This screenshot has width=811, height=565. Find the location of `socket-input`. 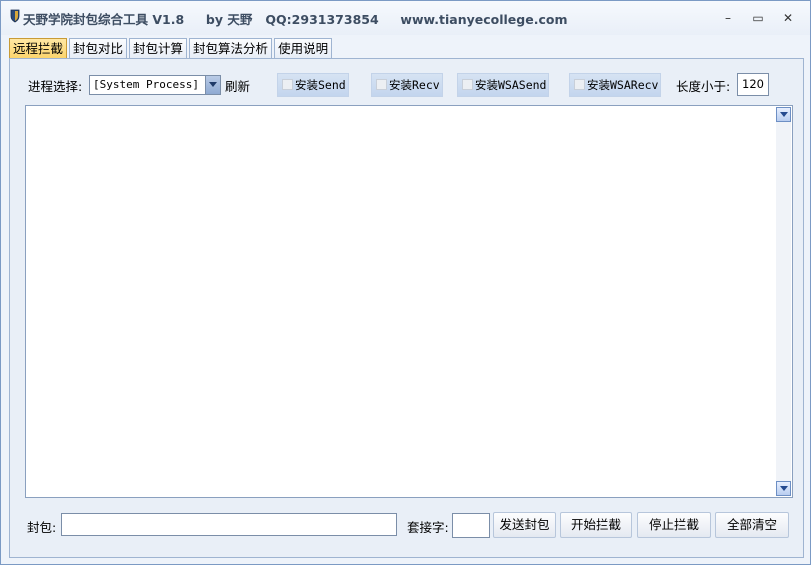

socket-input is located at coordinates (471, 525).